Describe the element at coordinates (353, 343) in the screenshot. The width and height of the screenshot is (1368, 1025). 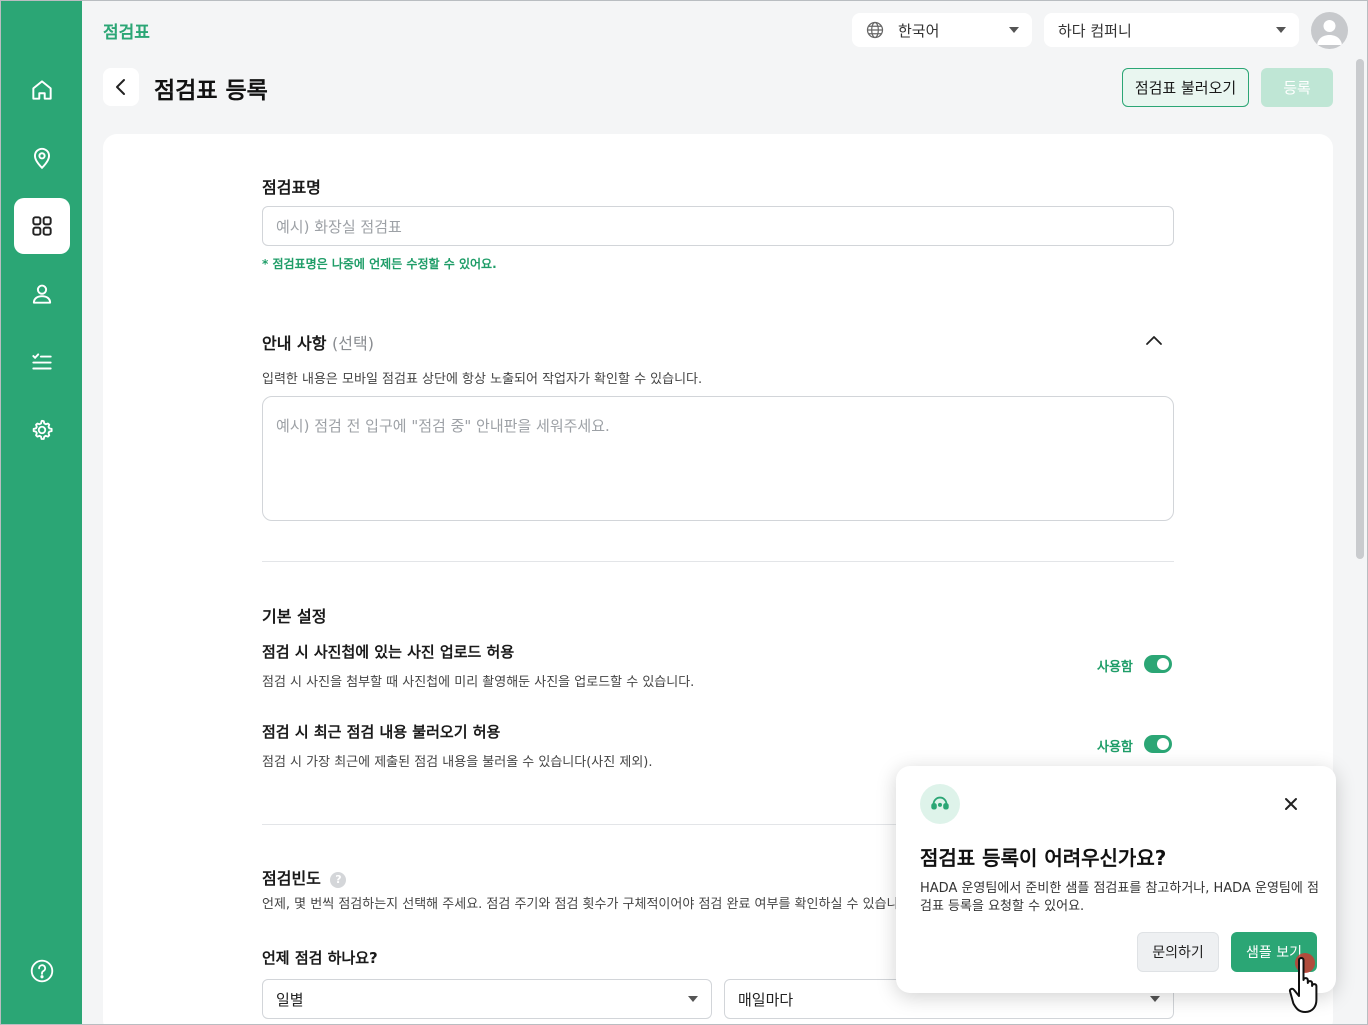
I see `notice-optional: (선택)` at that location.